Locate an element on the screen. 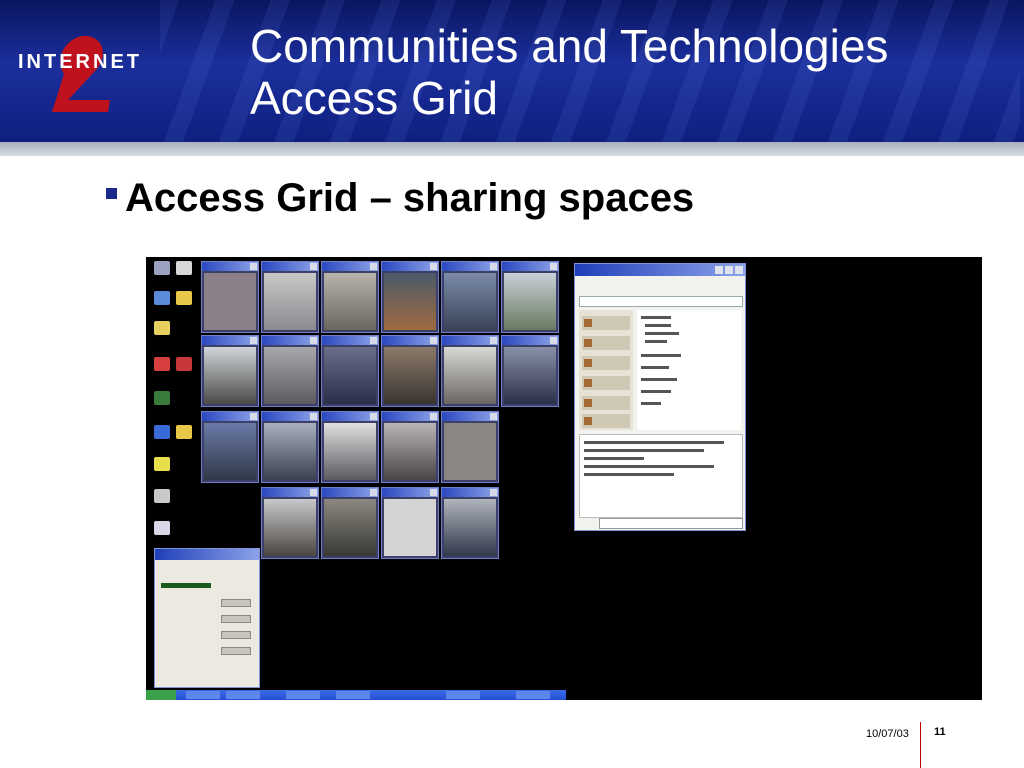 The image size is (1024, 768). bullet-item: Access Grid – sharing spaces is located at coordinates (400, 198).